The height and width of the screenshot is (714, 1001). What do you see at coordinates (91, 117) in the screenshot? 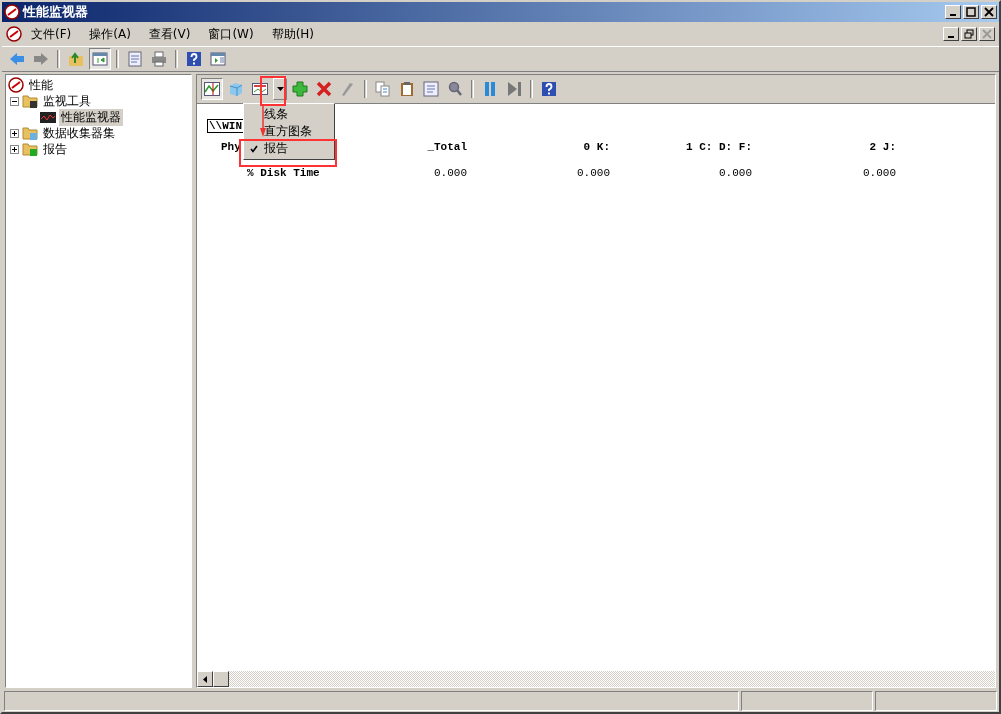
I see `tree-item: 性能监视器` at bounding box center [91, 117].